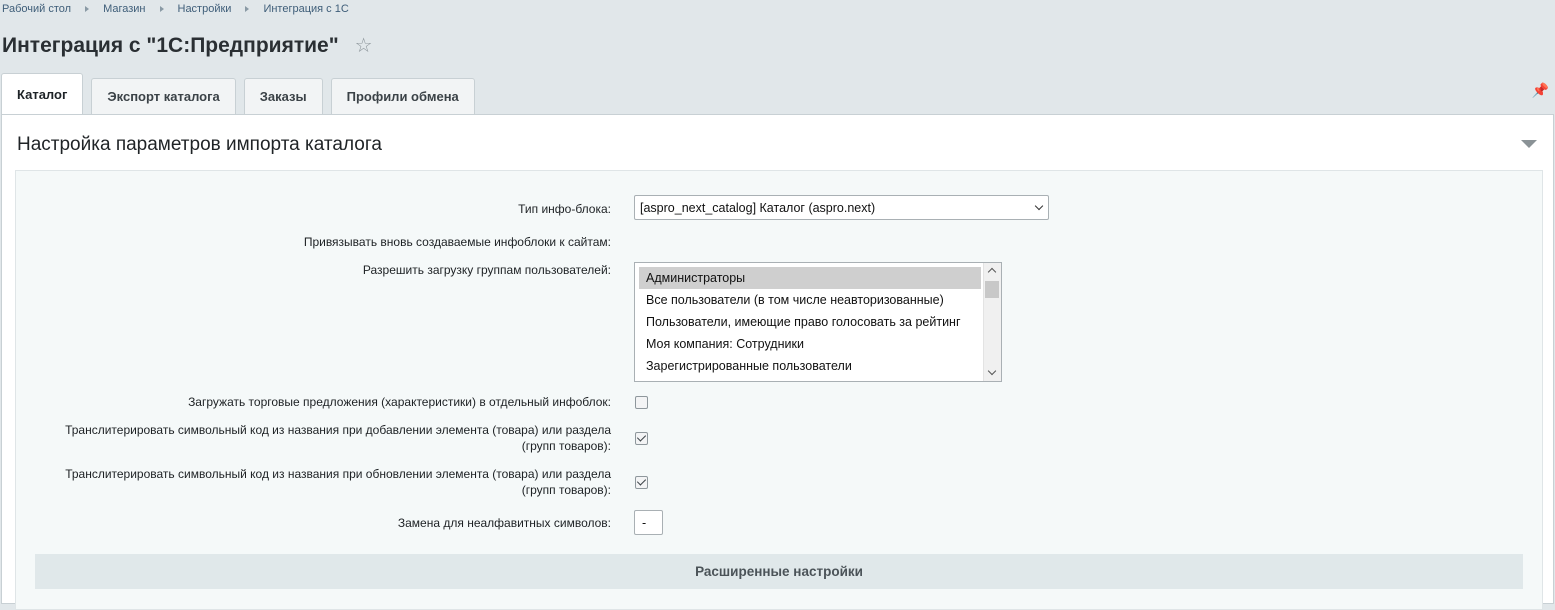  I want to click on tab-exchange-profiles: Профили обмена, so click(402, 96).